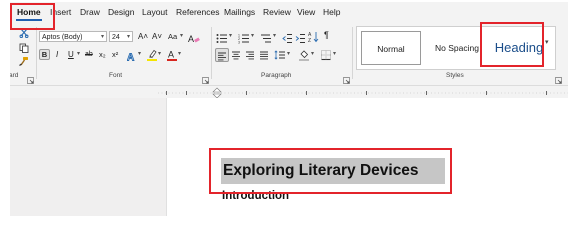  Describe the element at coordinates (512, 44) in the screenshot. I see `heading-style-highlight` at that location.